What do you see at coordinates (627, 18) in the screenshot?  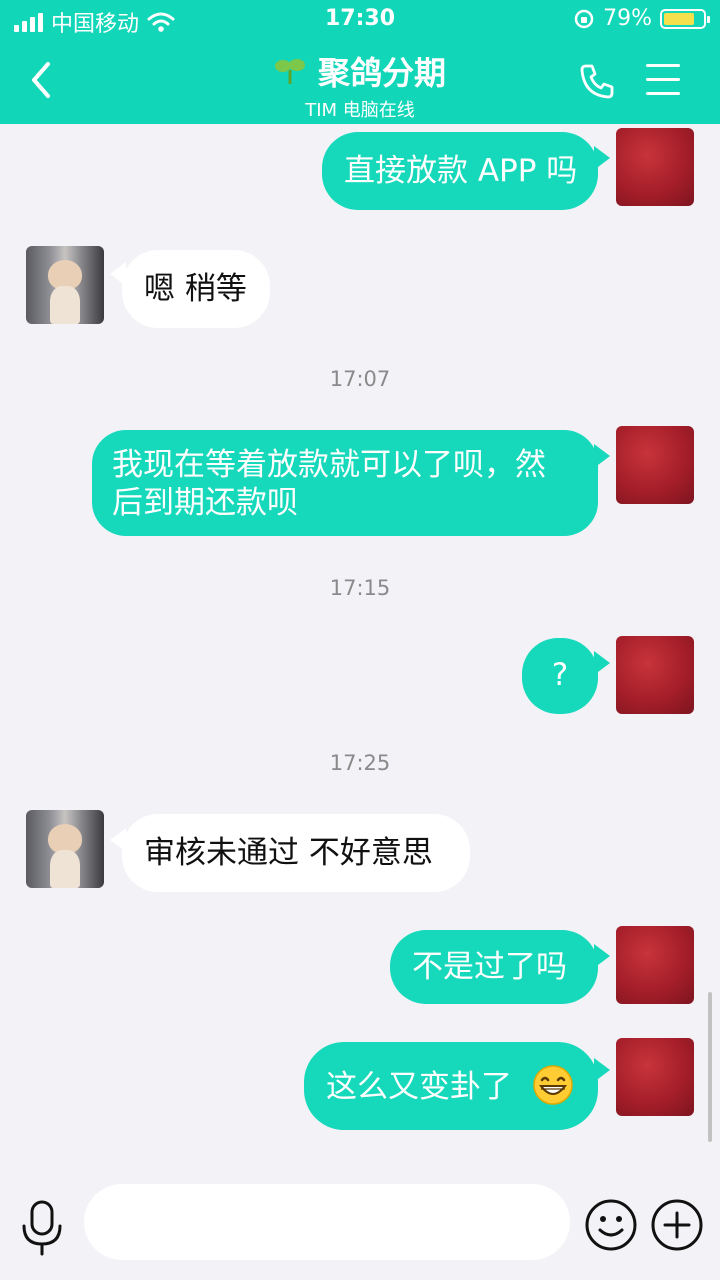 I see `battery-percent: 79%` at bounding box center [627, 18].